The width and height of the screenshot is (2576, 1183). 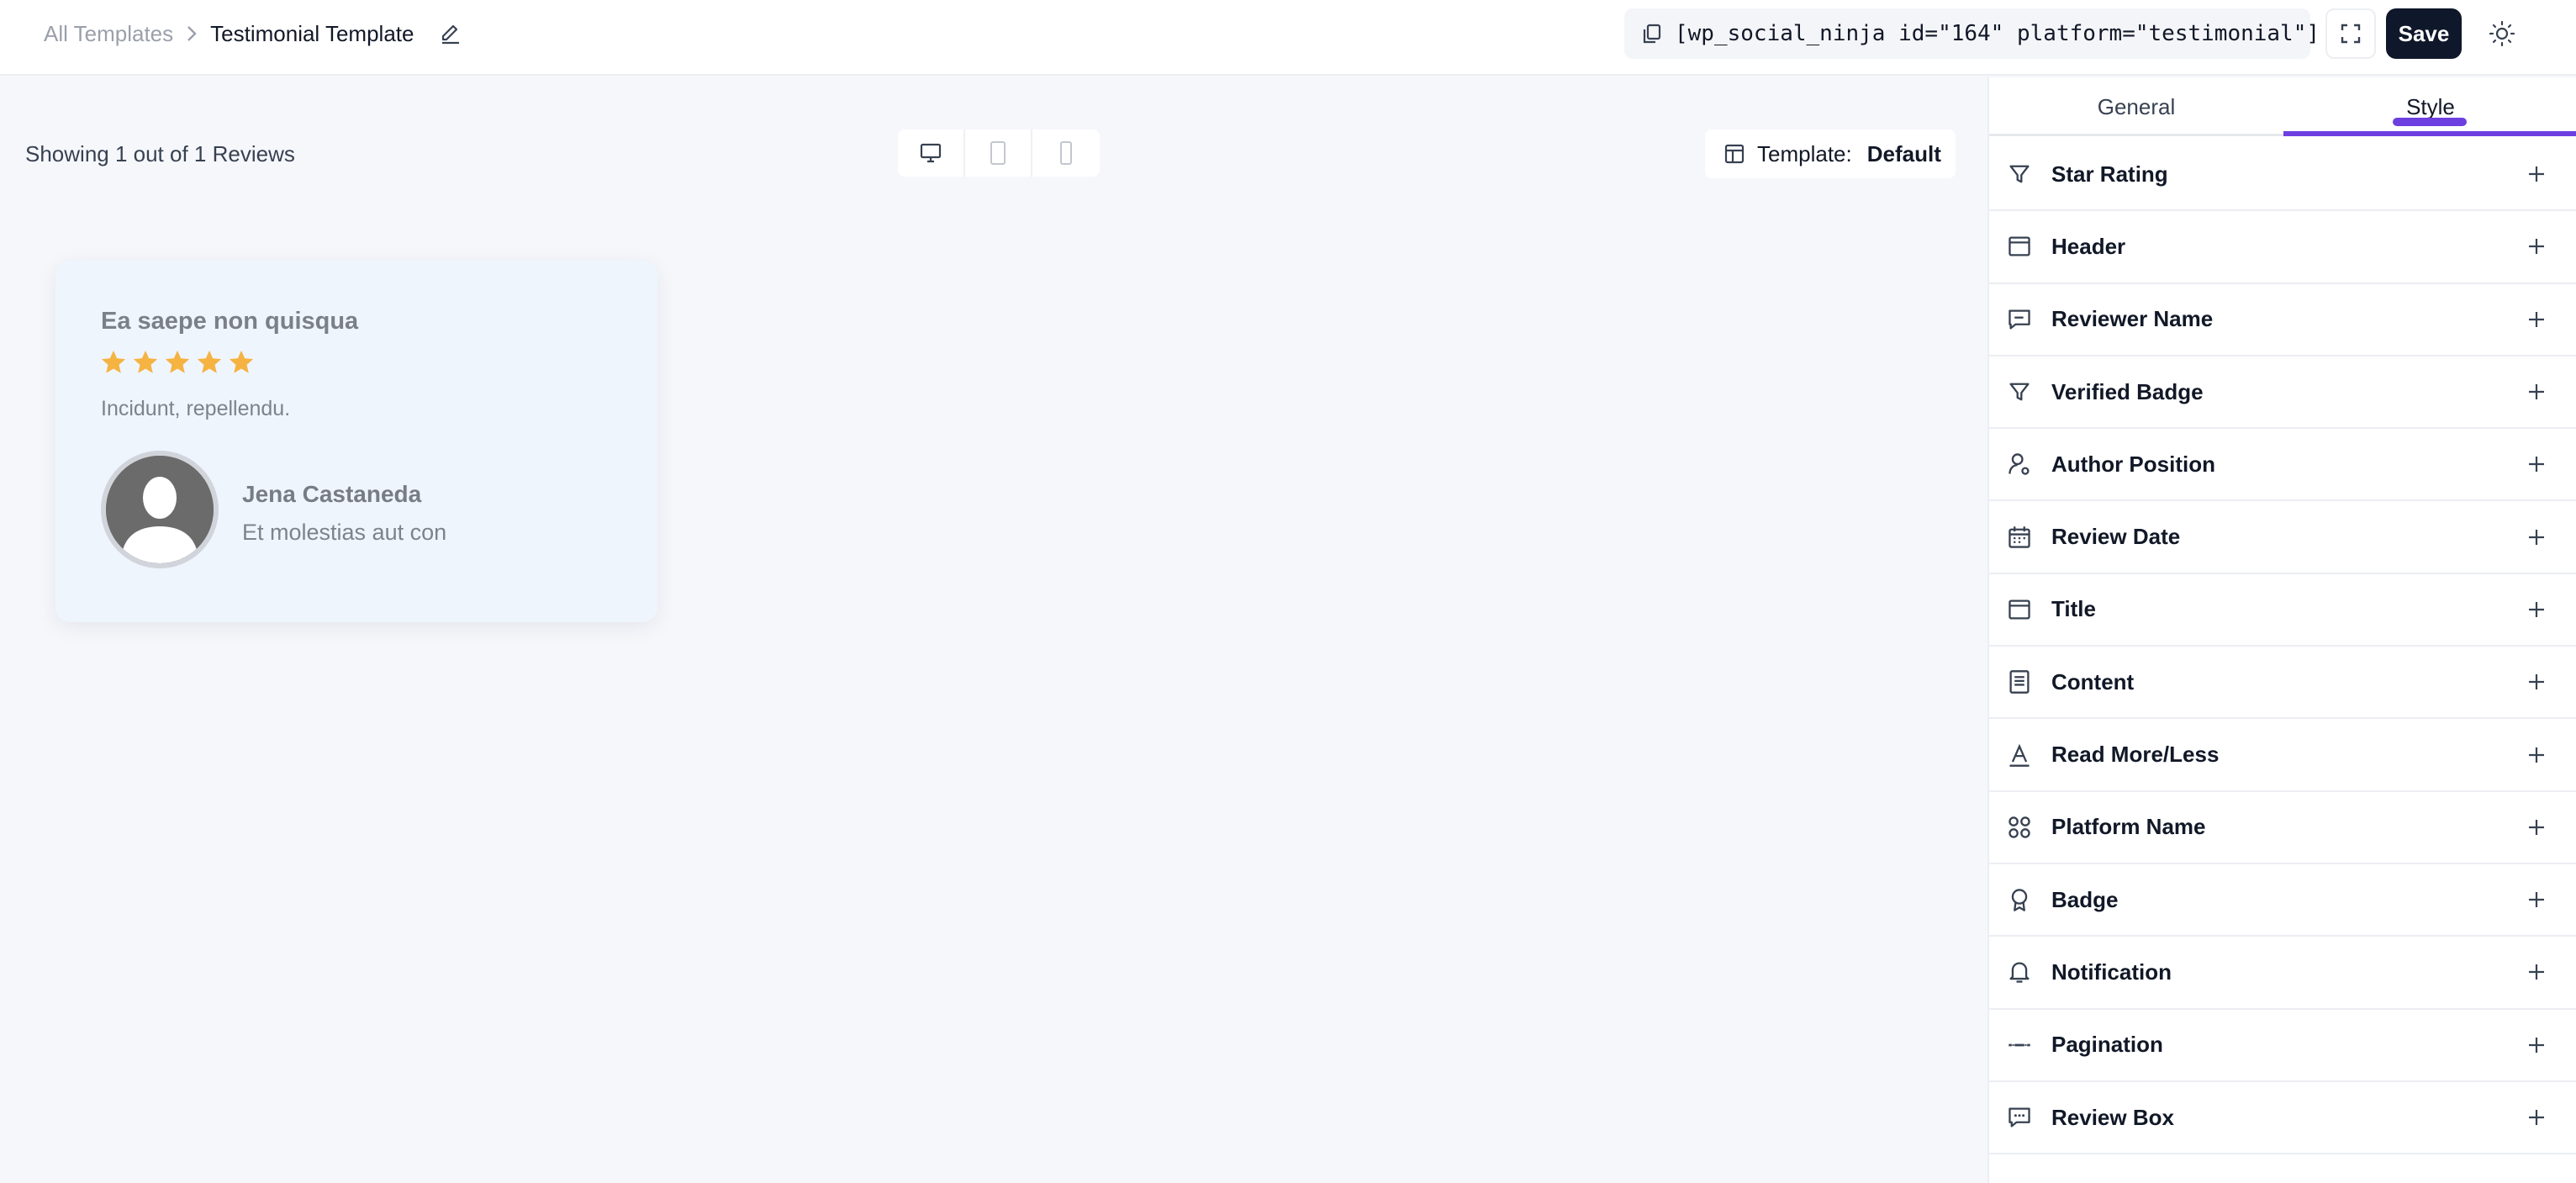 What do you see at coordinates (2128, 827) in the screenshot?
I see `section-label: Platform Name` at bounding box center [2128, 827].